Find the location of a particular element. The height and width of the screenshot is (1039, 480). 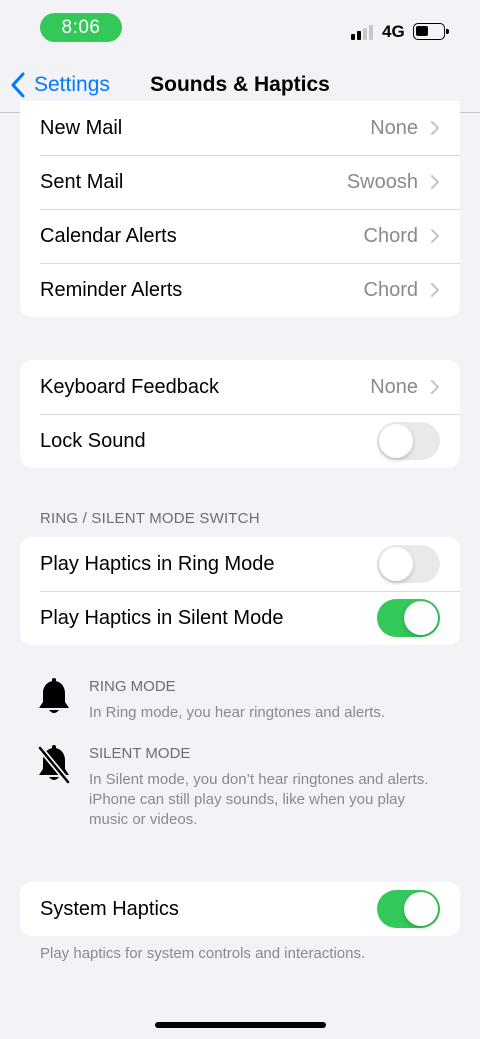

battery-icon is located at coordinates (431, 31).